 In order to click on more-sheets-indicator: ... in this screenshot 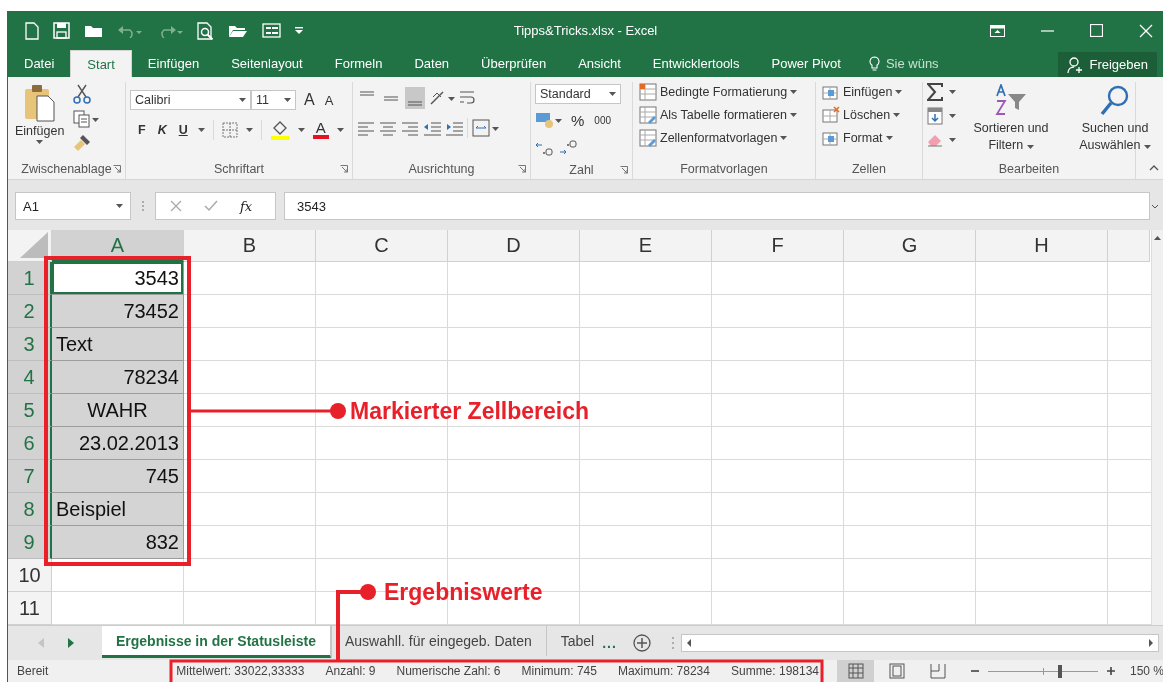, I will do `click(609, 643)`.